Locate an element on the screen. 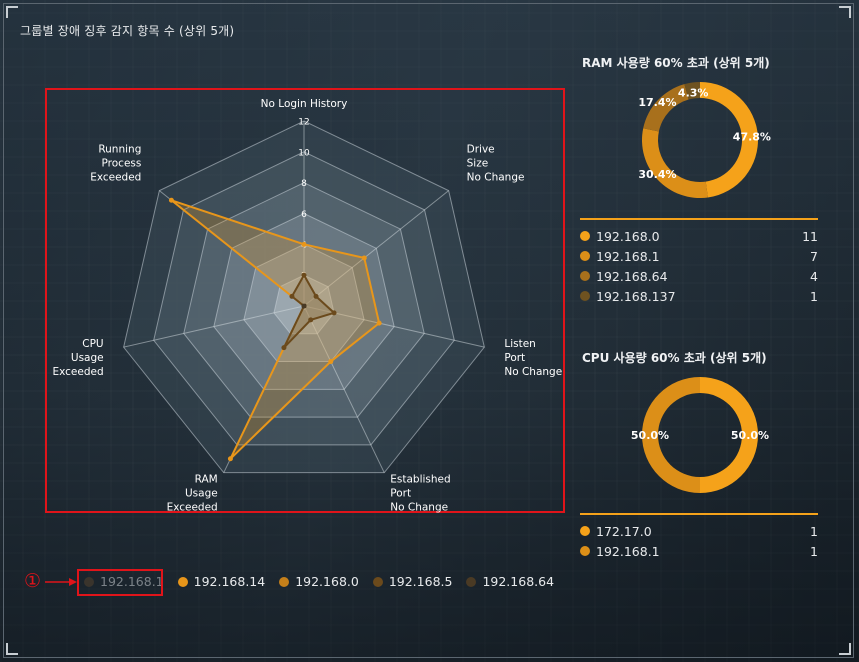 The image size is (859, 662). ram-donut-chart: 47.8% 30.4% 17.4%4.3% is located at coordinates (704, 140).